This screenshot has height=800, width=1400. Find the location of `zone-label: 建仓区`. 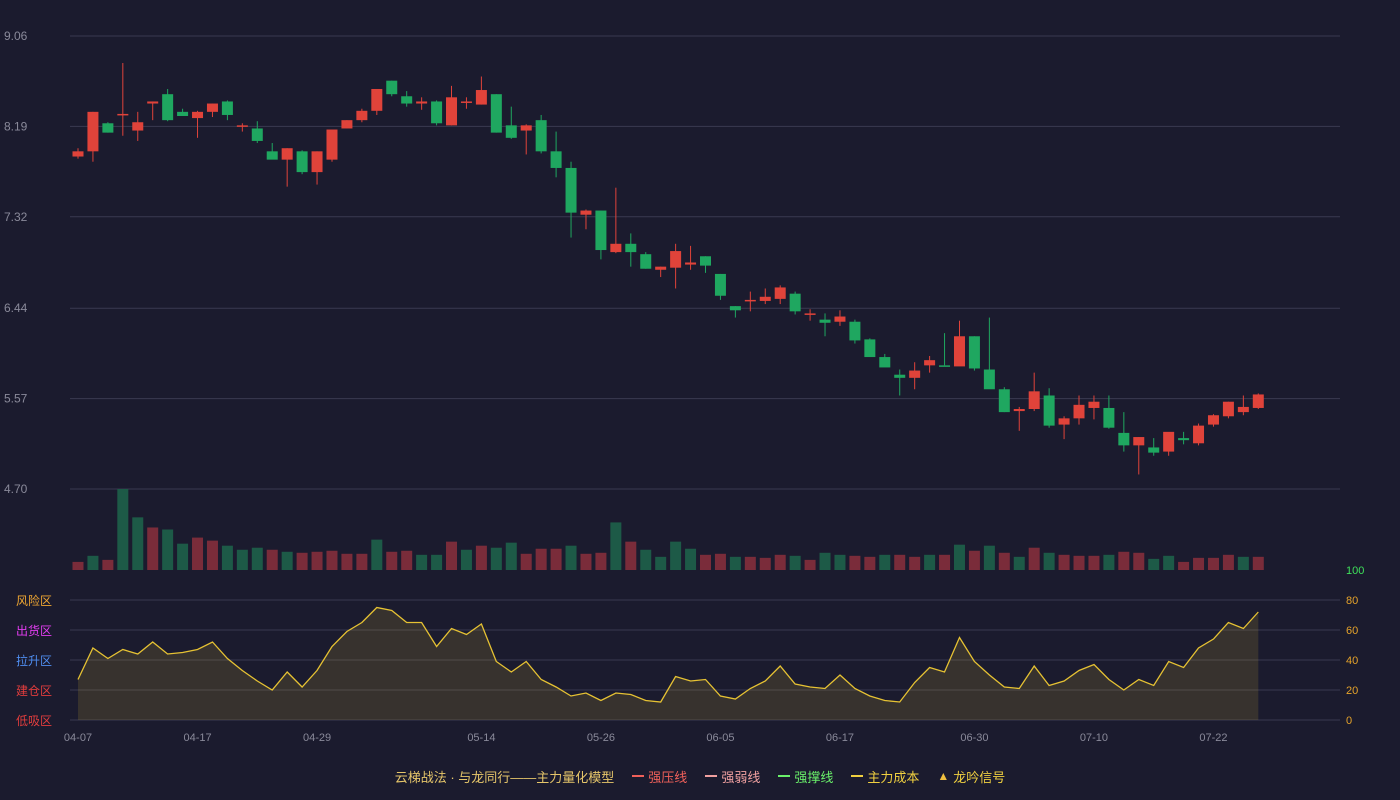

zone-label: 建仓区 is located at coordinates (34, 691).